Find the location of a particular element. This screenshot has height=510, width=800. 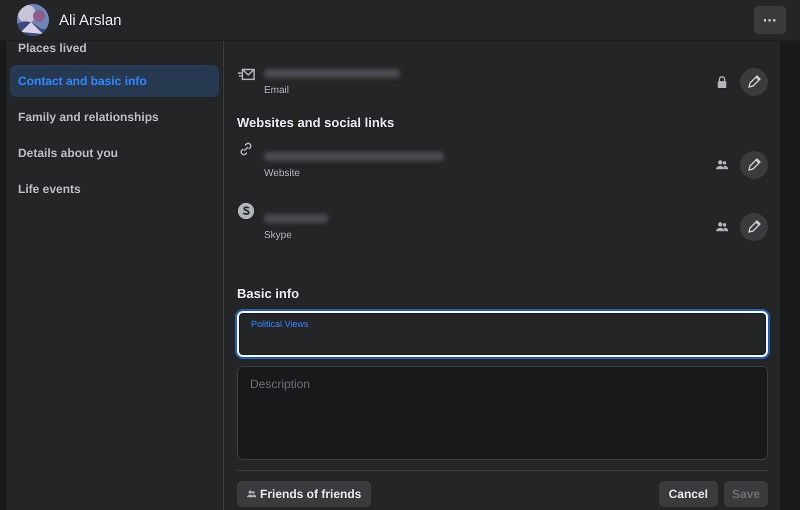

field-label: Email is located at coordinates (277, 90).